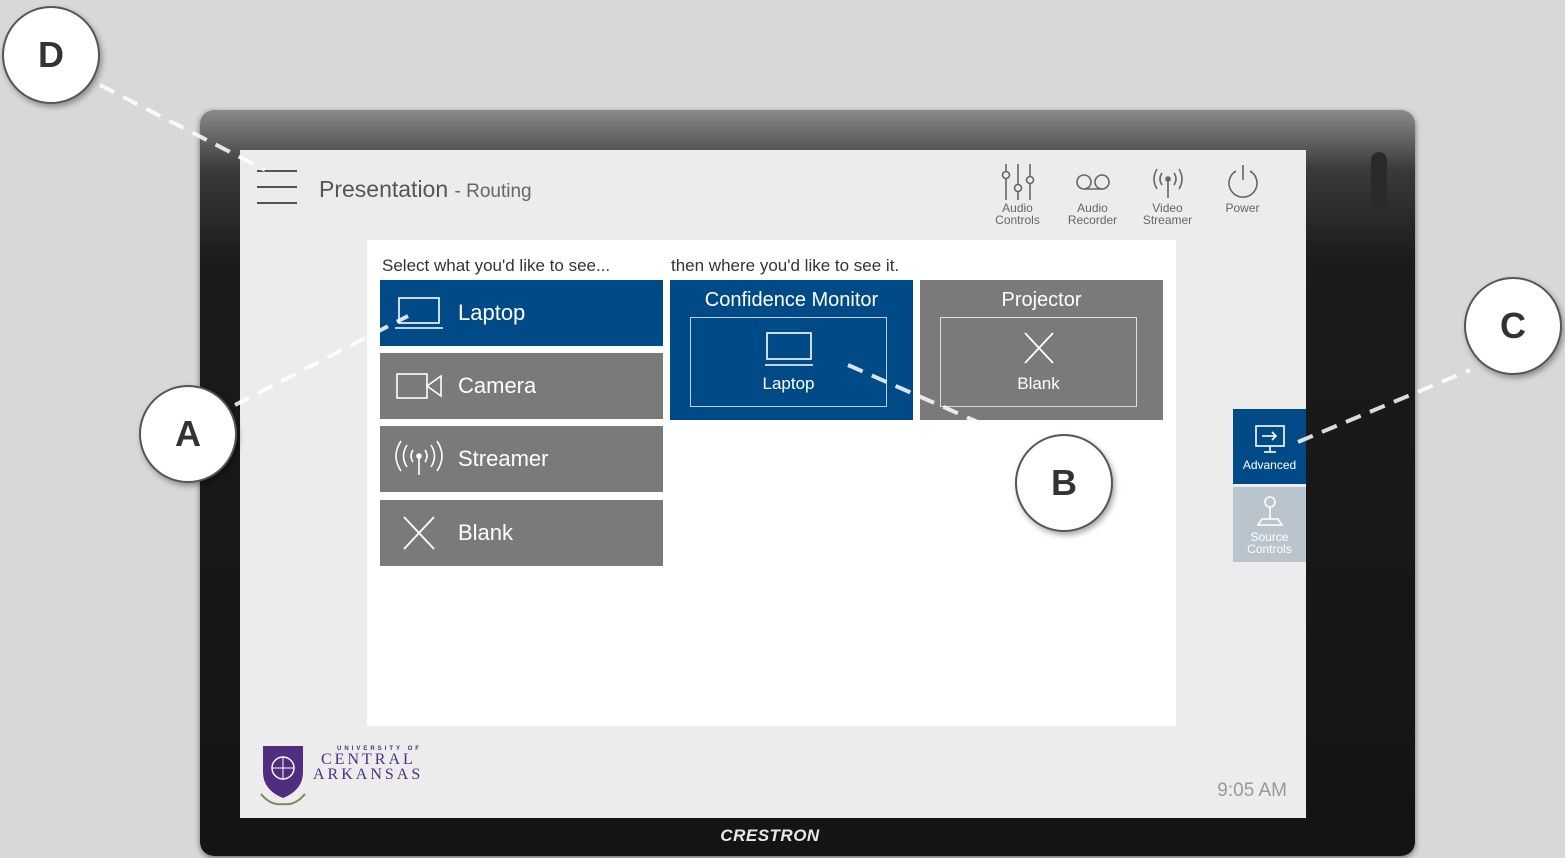 Image resolution: width=1565 pixels, height=858 pixels. I want to click on callout-d: D, so click(51, 55).